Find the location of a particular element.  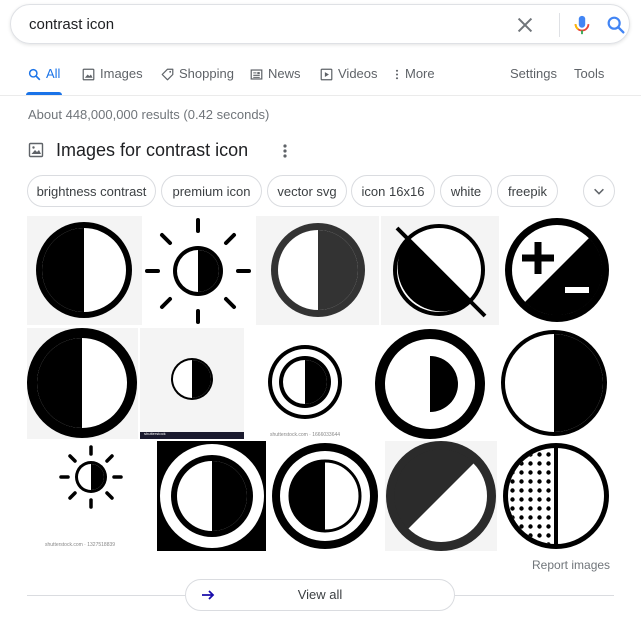

tab-label: News is located at coordinates (284, 73).